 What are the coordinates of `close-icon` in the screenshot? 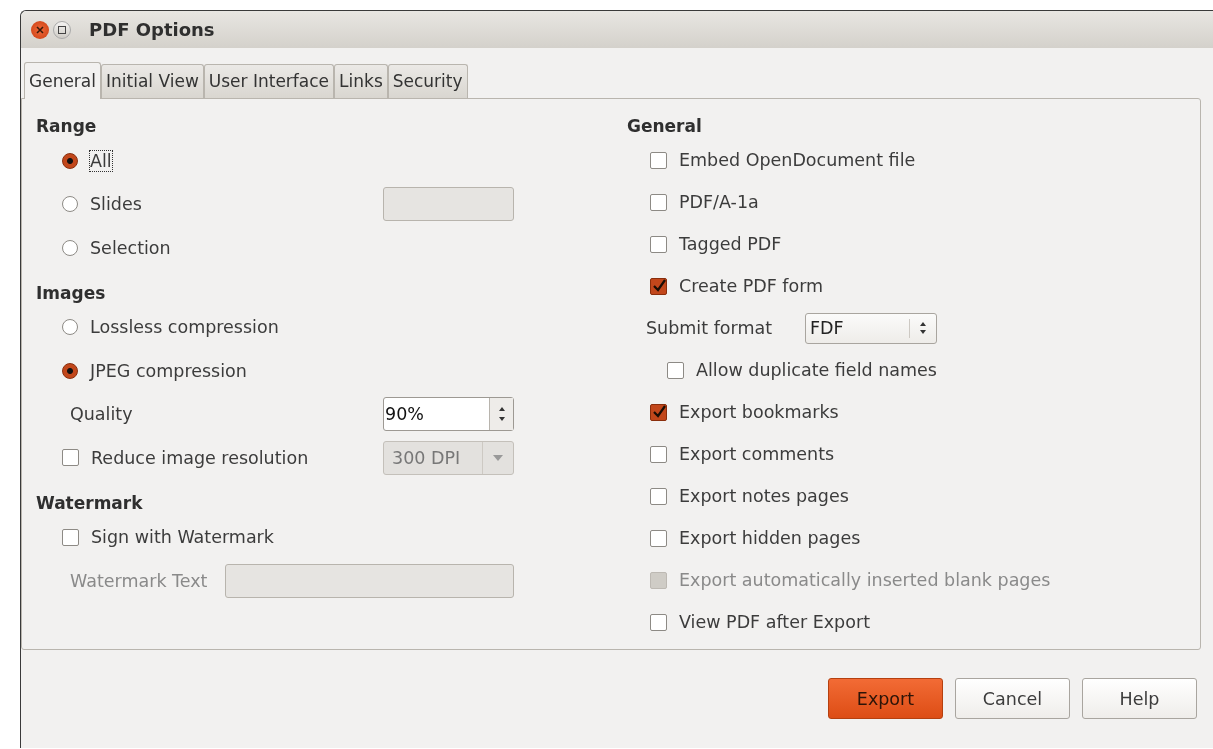 It's located at (40, 29).